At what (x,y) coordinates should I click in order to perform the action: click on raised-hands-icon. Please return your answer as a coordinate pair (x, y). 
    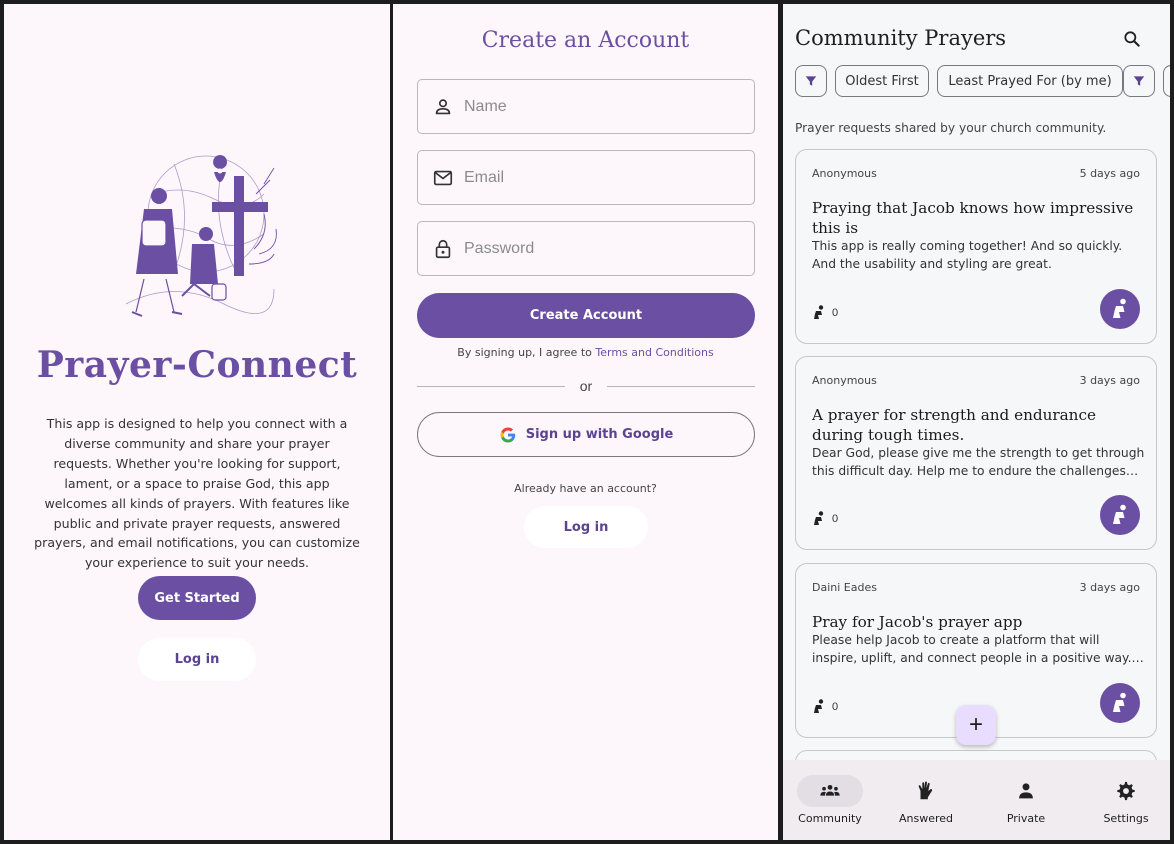
    Looking at the image, I should click on (925, 790).